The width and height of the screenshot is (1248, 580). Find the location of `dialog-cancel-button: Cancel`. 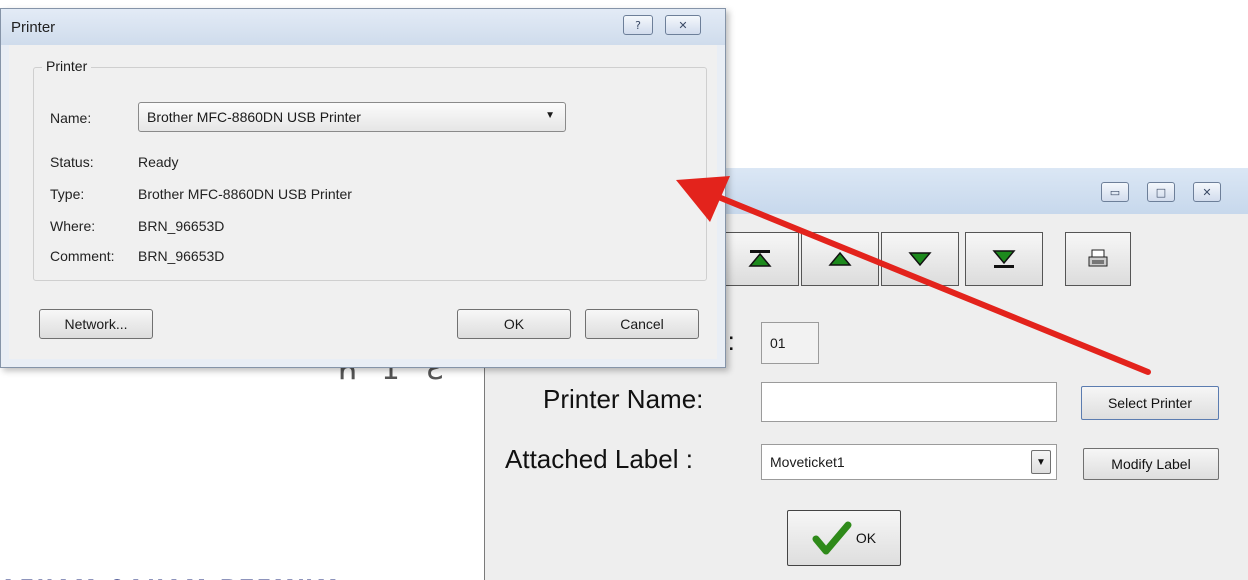

dialog-cancel-button: Cancel is located at coordinates (642, 324).